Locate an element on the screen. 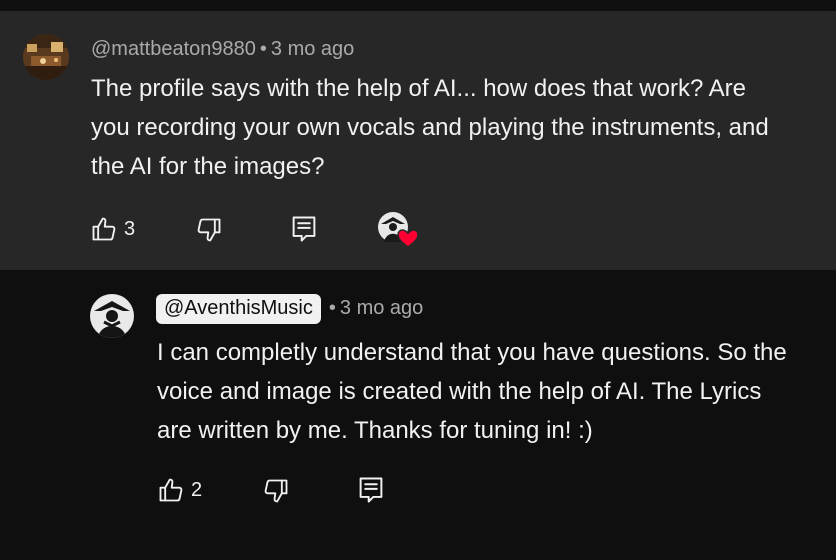 Image resolution: width=836 pixels, height=560 pixels. reply-button is located at coordinates (304, 229).